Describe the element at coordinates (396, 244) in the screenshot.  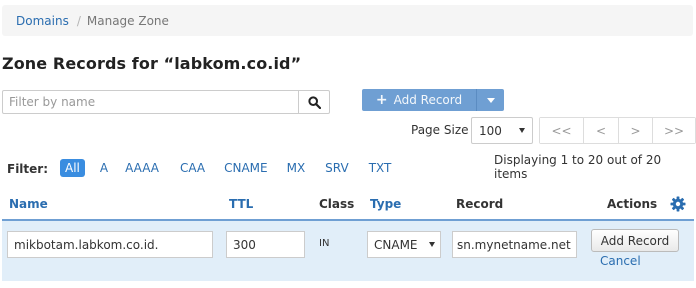
I see `record-type-value: CNAME` at that location.